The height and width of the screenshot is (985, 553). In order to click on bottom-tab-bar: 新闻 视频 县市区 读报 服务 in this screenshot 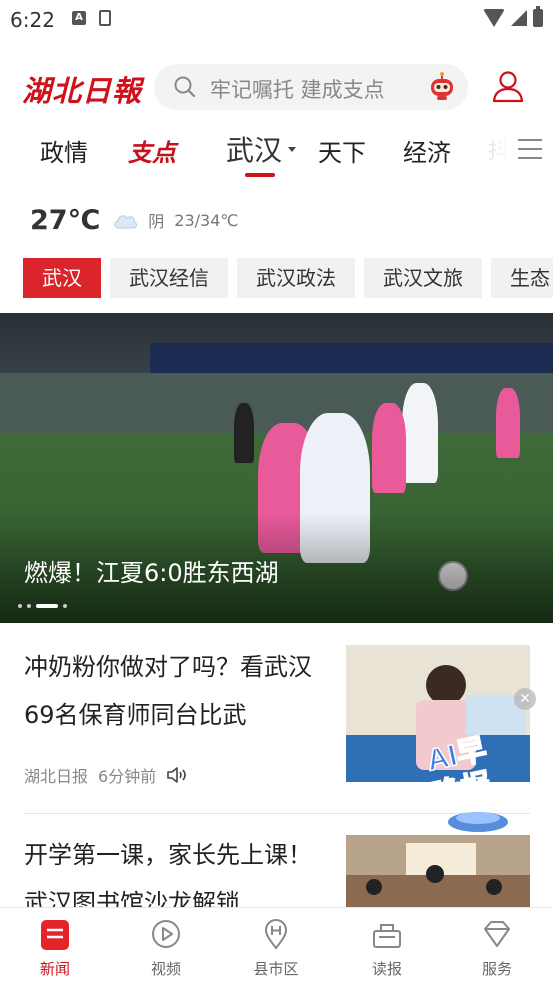, I will do `click(276, 945)`.